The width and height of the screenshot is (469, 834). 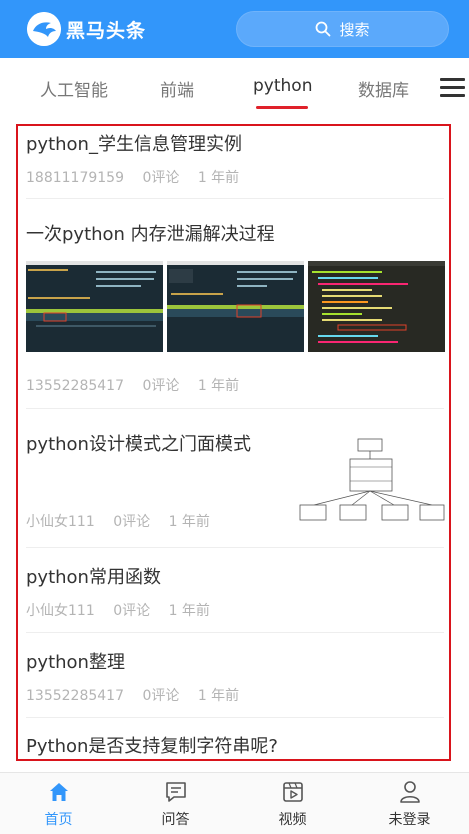 I want to click on active-tab-indicator, so click(x=282, y=107).